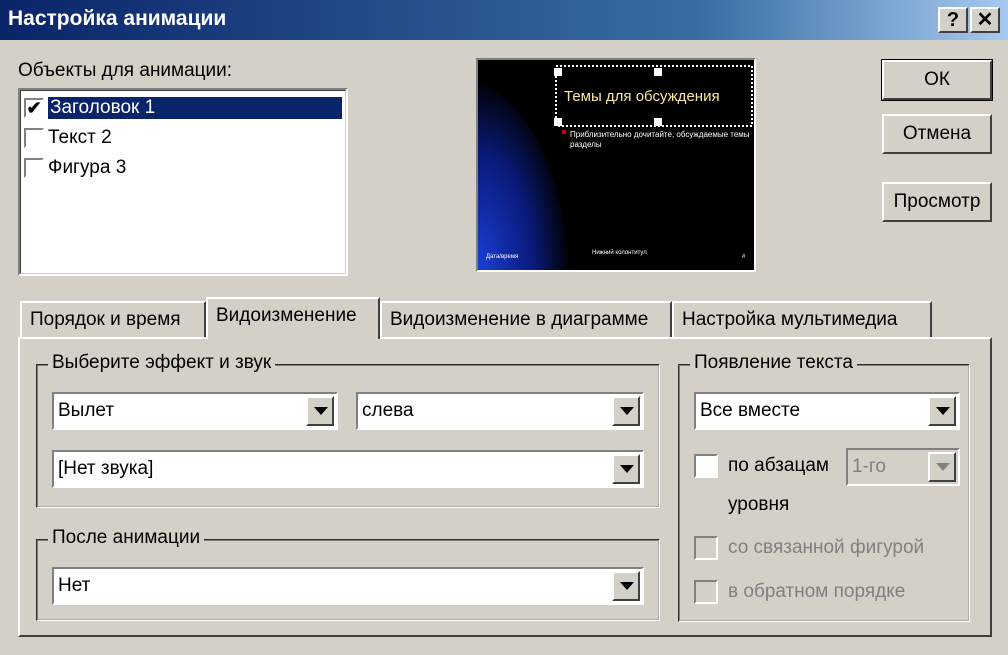 The image size is (1008, 655). What do you see at coordinates (526, 320) in the screenshot?
I see `tab-chart-effects: Видоизменение в диаграмме` at bounding box center [526, 320].